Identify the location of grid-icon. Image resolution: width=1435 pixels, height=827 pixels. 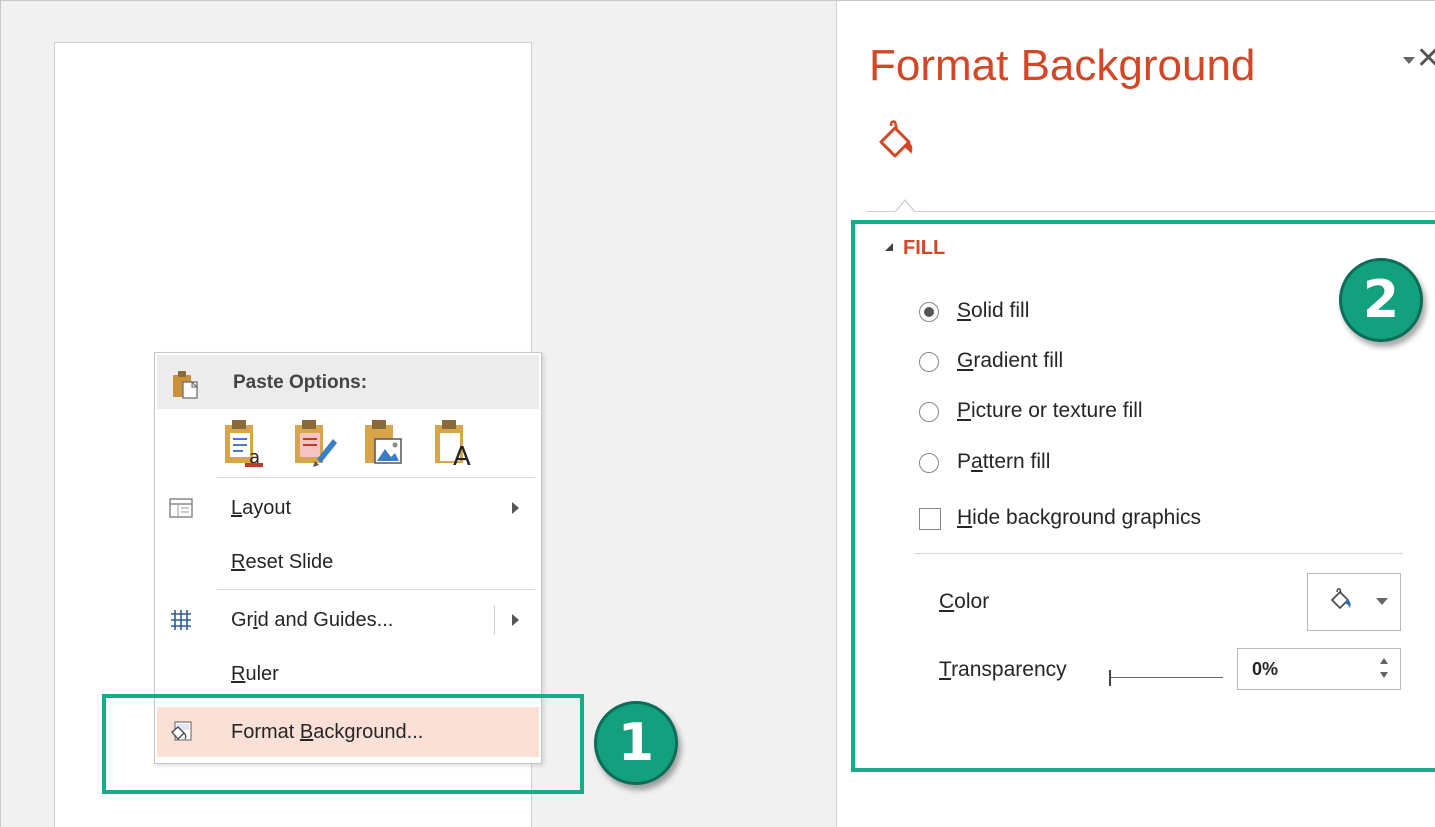
(181, 620).